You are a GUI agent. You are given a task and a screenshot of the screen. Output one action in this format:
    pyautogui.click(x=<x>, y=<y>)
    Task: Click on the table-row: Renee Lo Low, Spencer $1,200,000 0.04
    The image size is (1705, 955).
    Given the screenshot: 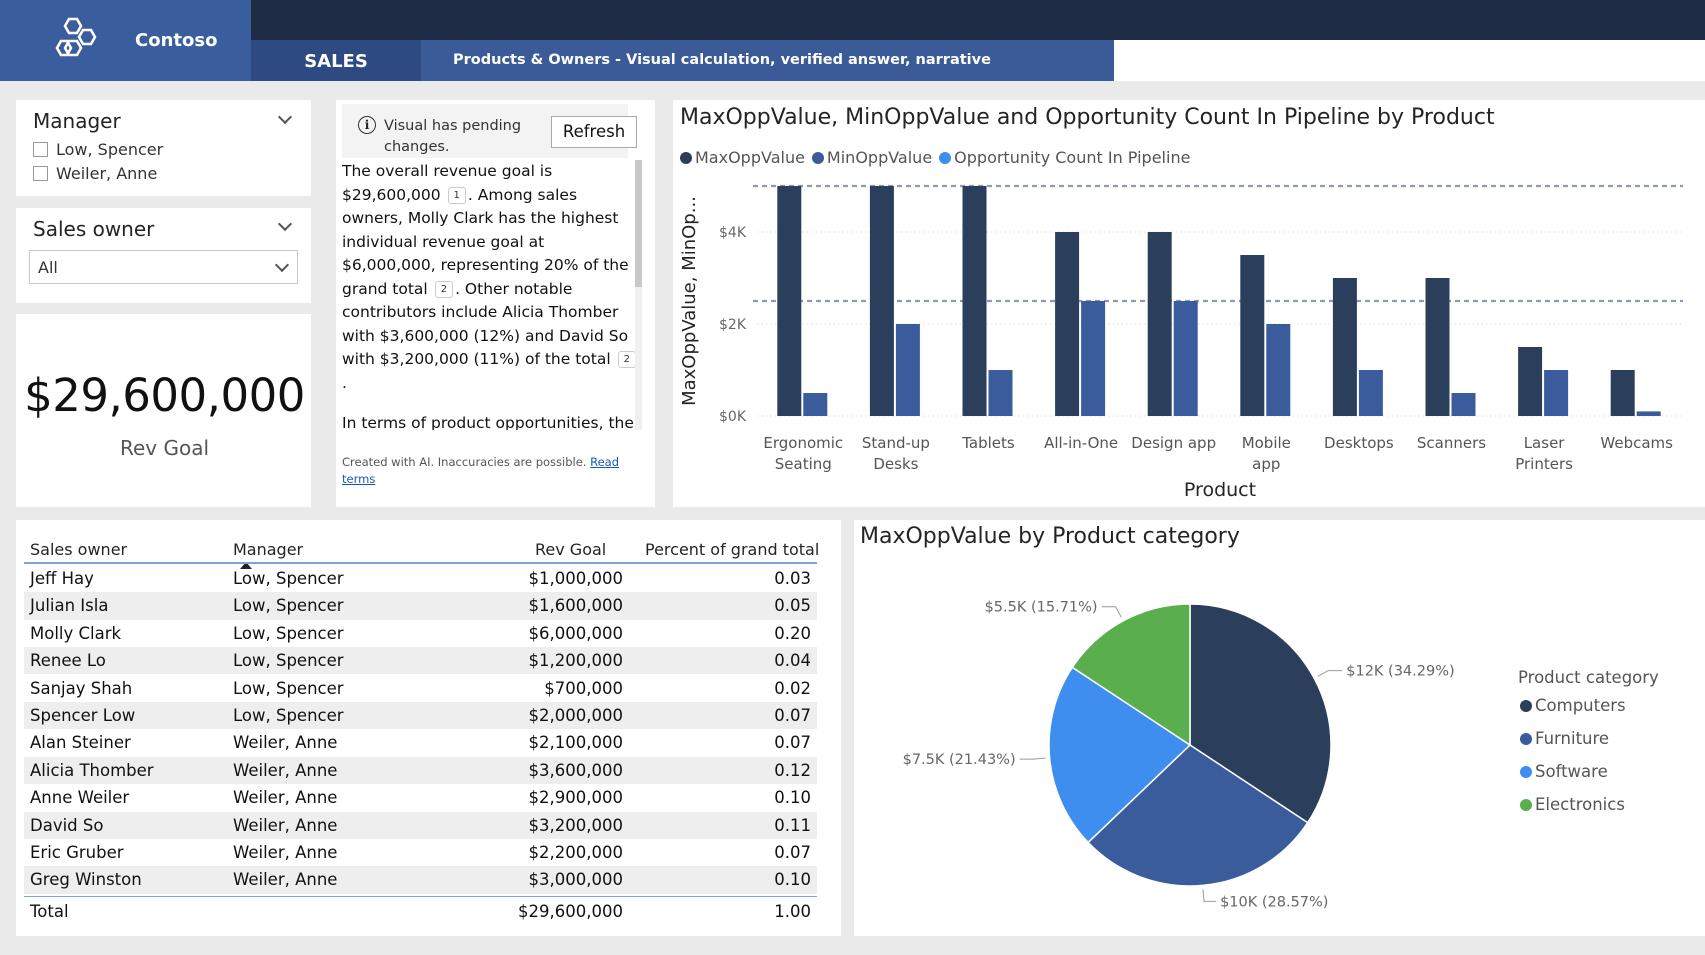 What is the action you would take?
    pyautogui.click(x=420, y=661)
    